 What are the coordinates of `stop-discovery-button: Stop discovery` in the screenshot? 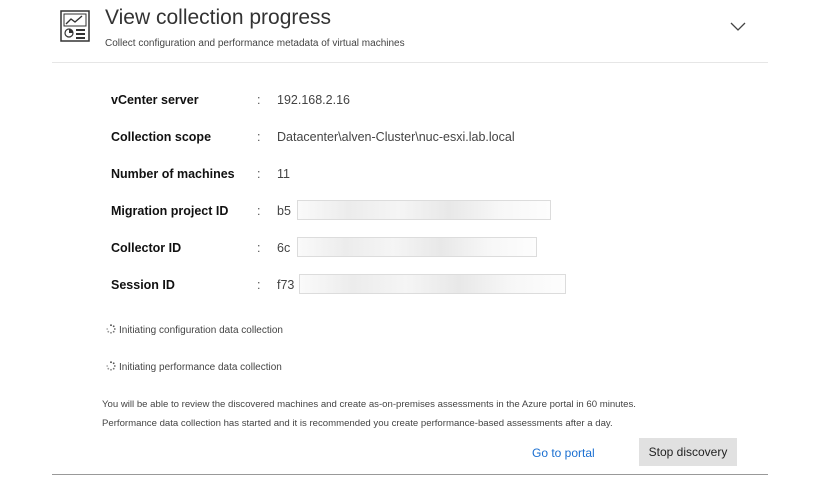 It's located at (688, 452).